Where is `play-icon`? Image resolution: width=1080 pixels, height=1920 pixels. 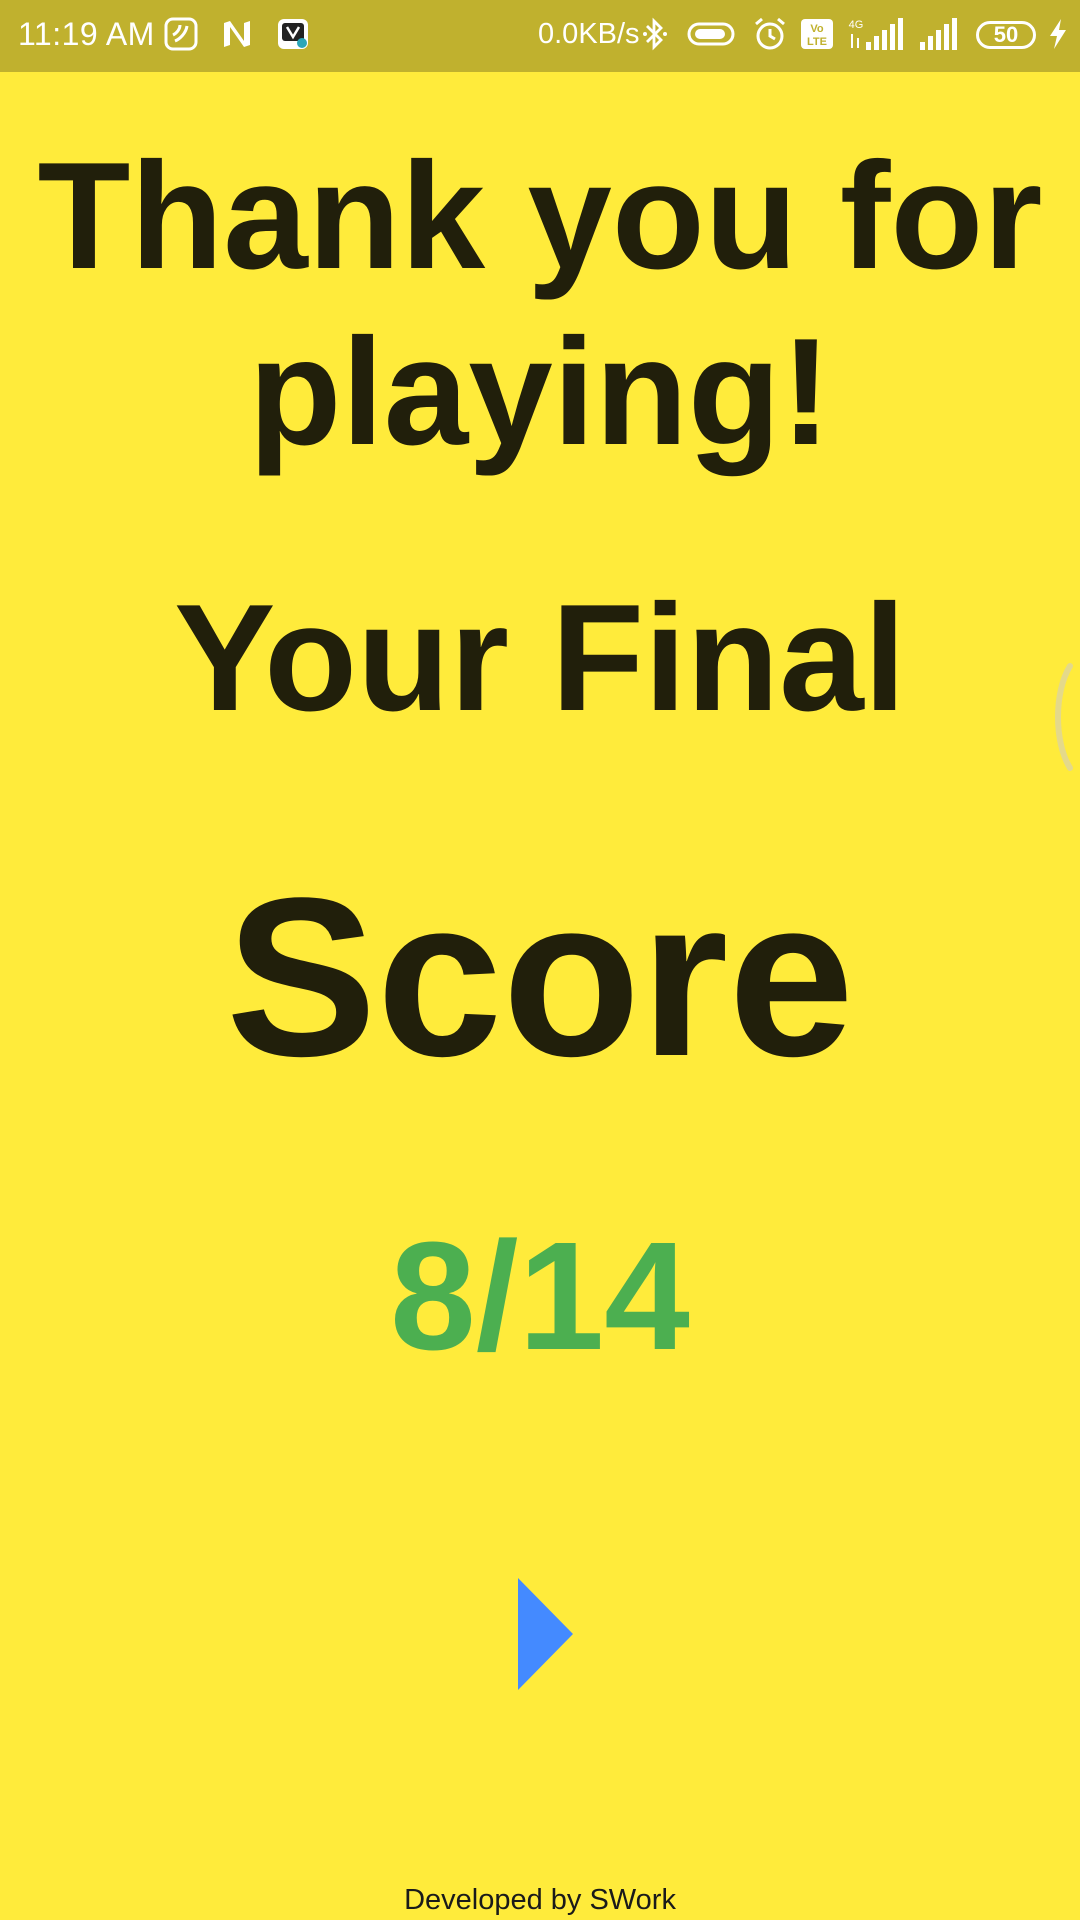
play-icon is located at coordinates (545, 1634).